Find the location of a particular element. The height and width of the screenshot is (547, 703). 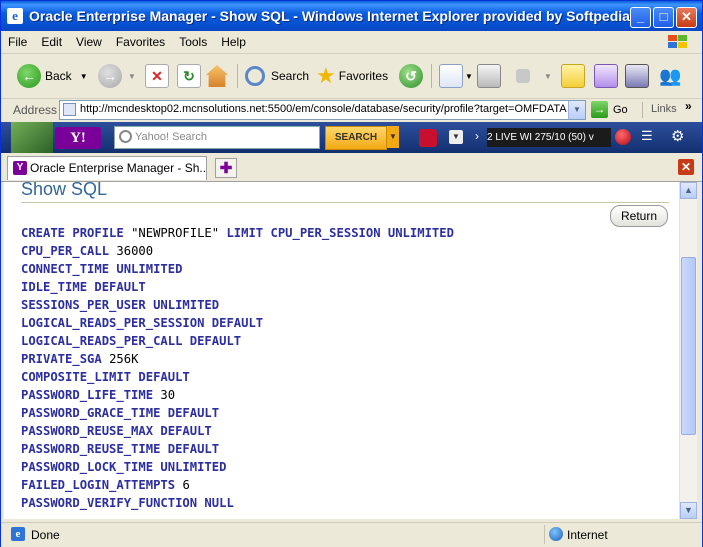

ie-app-icon: e is located at coordinates (15, 16).